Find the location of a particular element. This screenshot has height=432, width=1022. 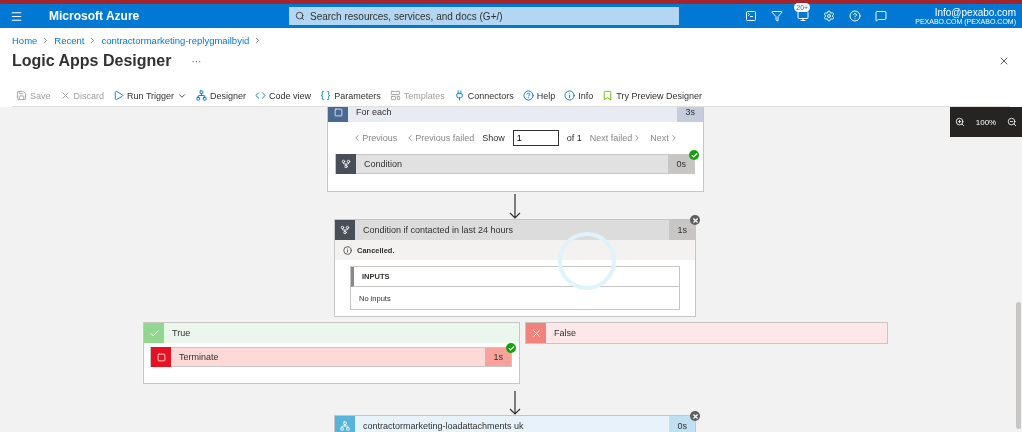

page-title: Logic Apps Designer is located at coordinates (92, 61).